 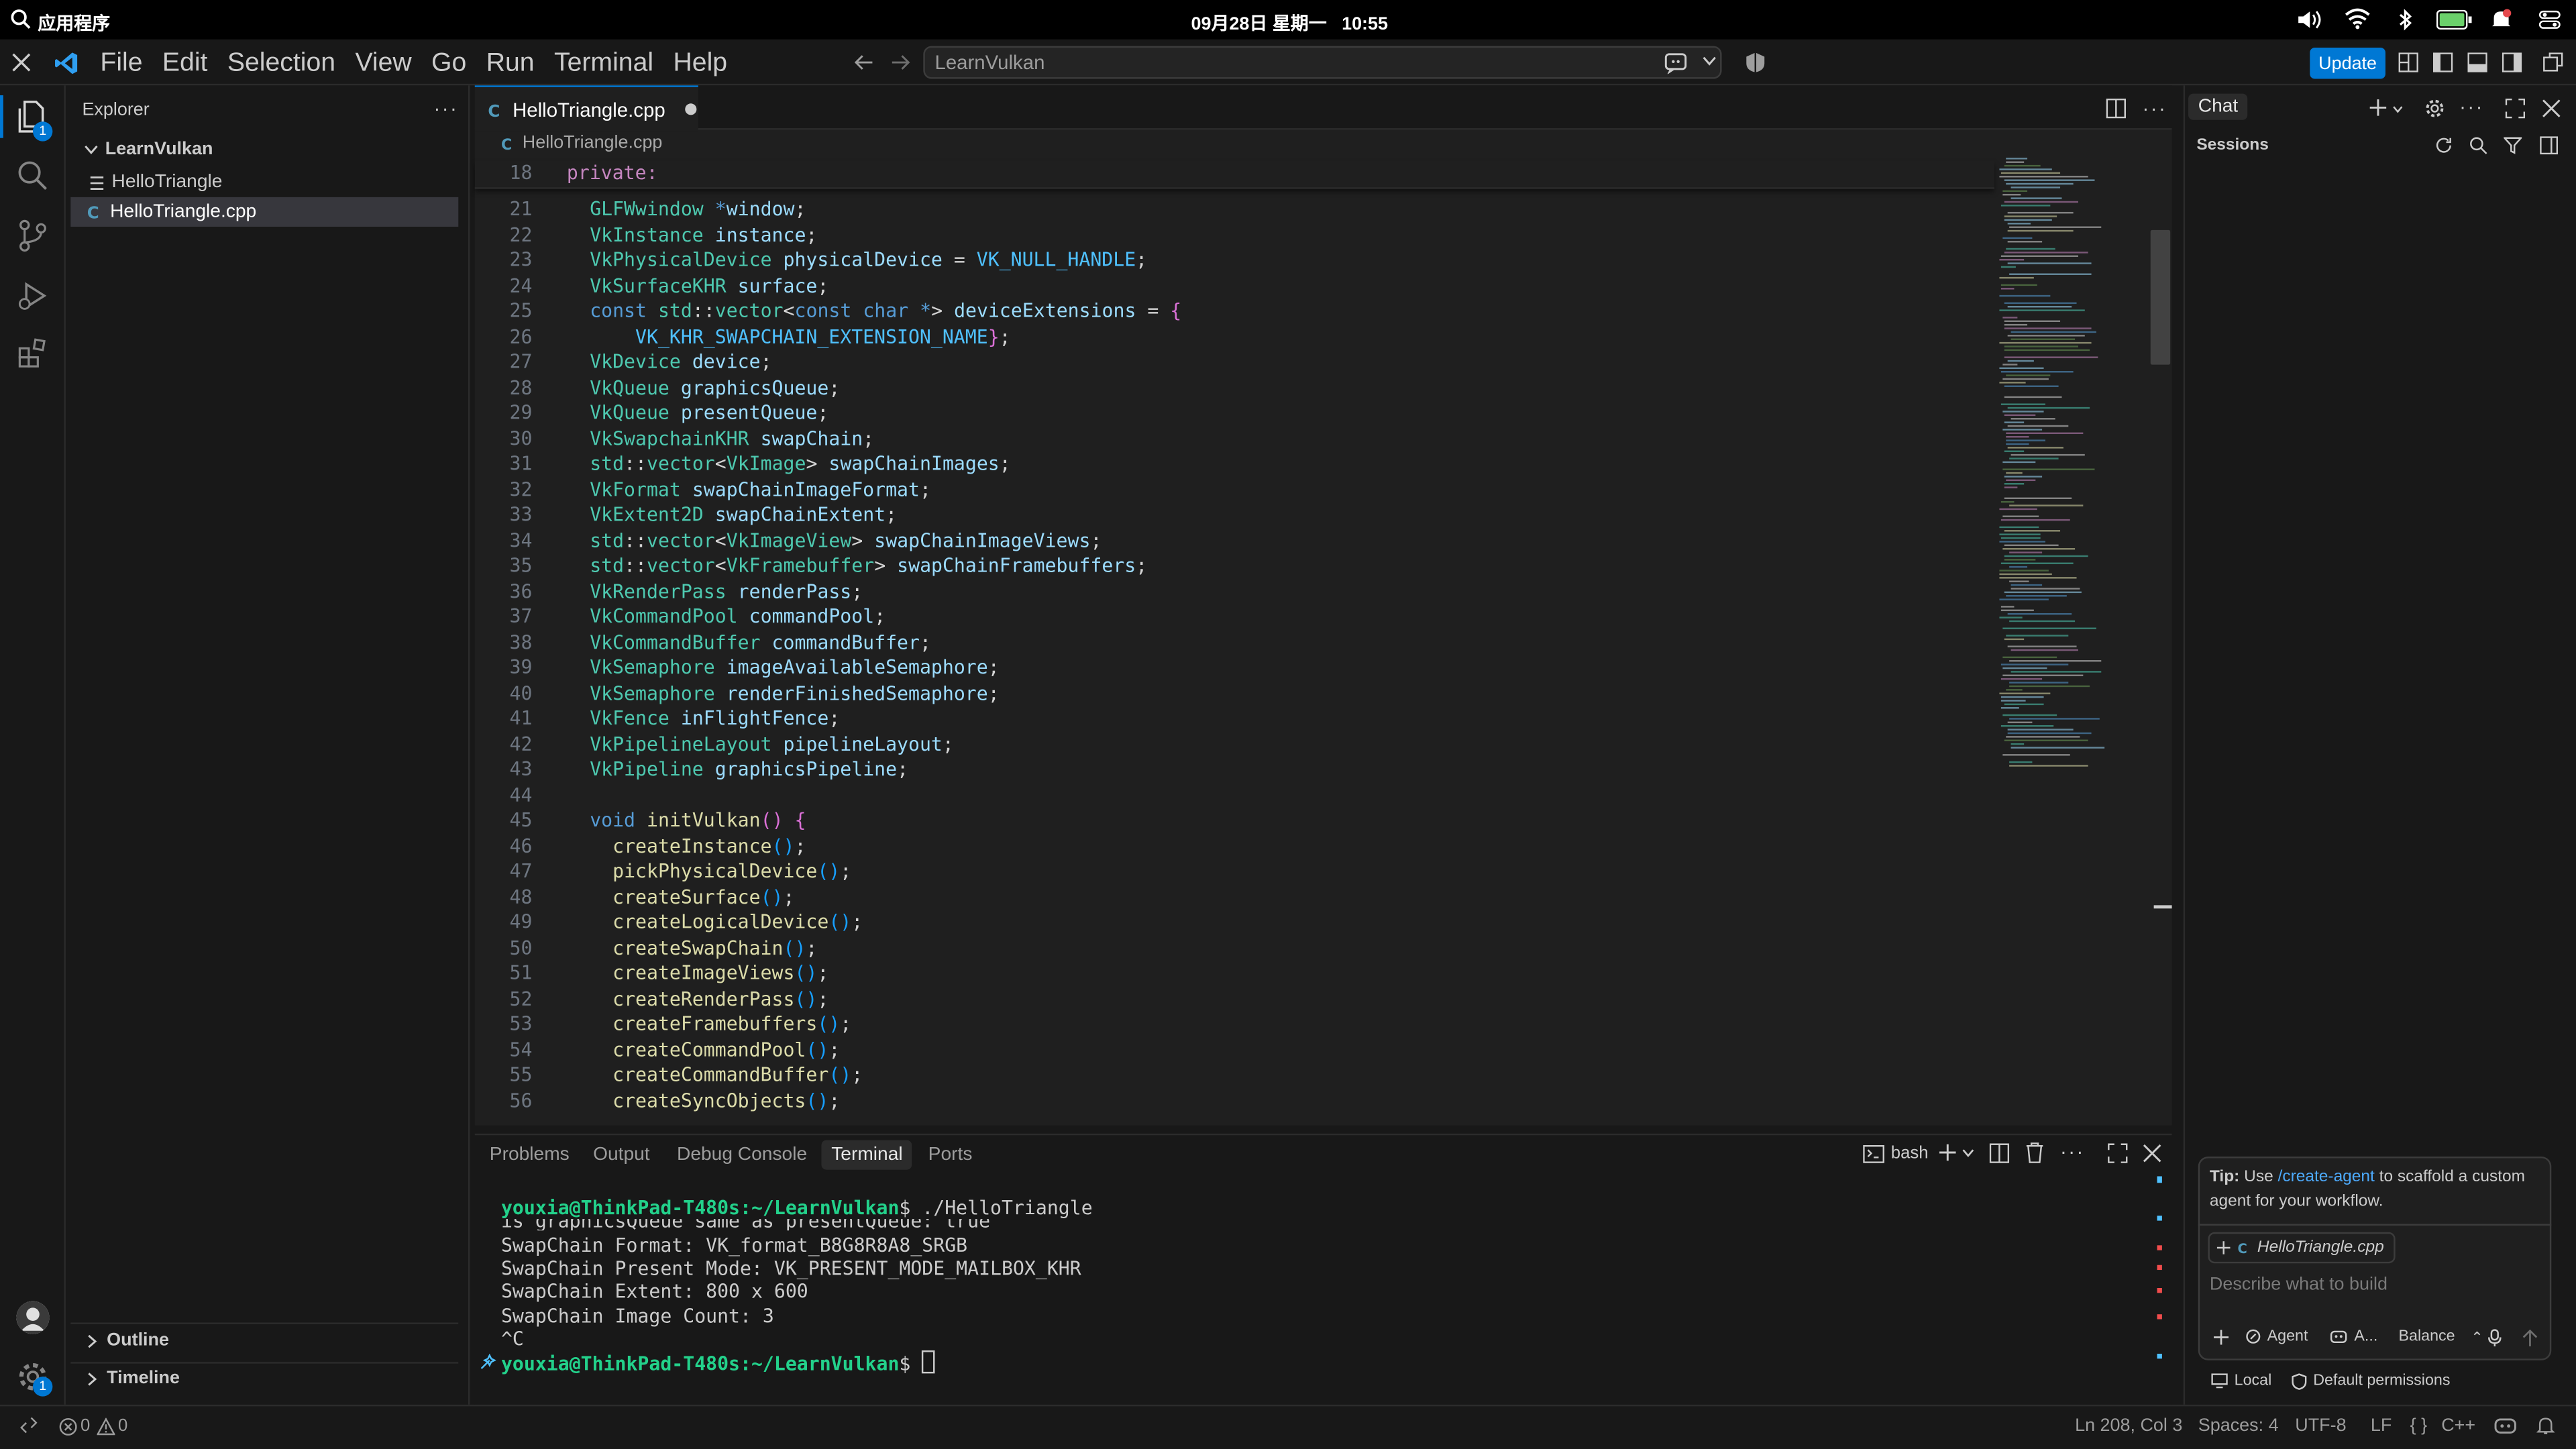 What do you see at coordinates (2116, 108) in the screenshot?
I see `split-editor-icon` at bounding box center [2116, 108].